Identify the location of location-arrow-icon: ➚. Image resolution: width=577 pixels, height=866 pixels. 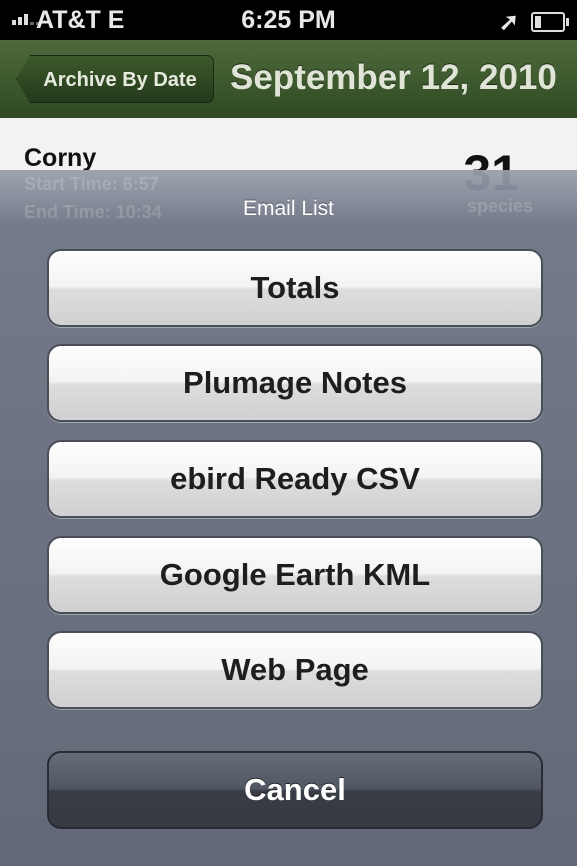
(508, 22).